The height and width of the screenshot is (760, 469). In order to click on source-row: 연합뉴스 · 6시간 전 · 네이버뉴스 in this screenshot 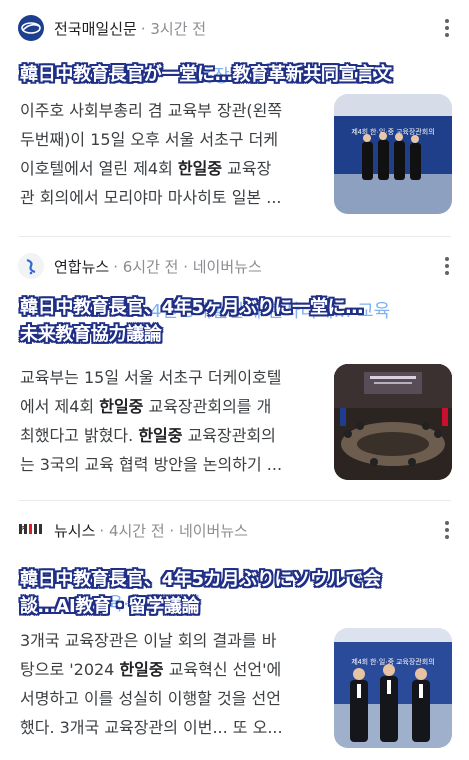, I will do `click(140, 266)`.